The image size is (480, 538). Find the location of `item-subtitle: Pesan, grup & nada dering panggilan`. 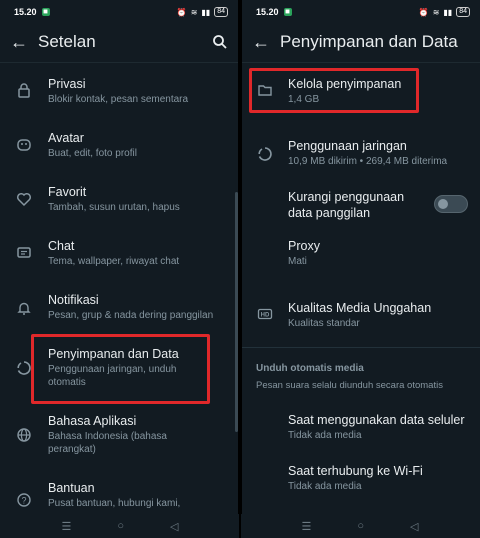

item-subtitle: Pesan, grup & nada dering panggilan is located at coordinates (131, 315).